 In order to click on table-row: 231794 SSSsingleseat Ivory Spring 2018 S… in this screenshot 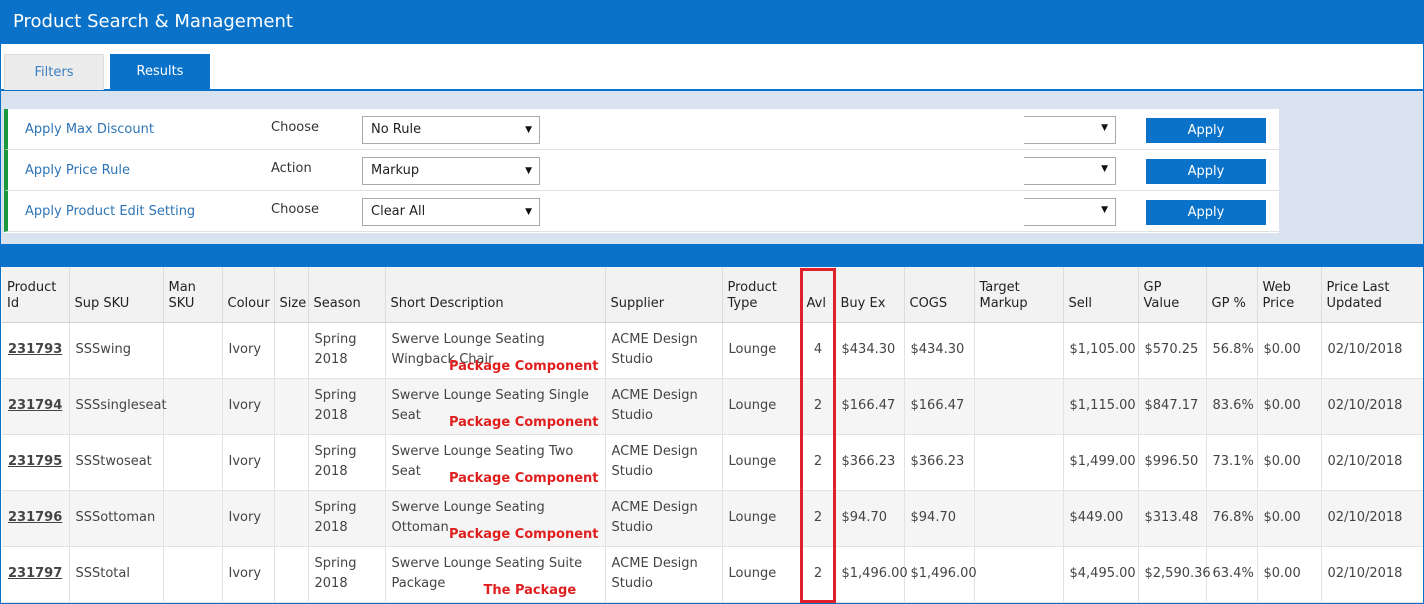, I will do `click(712, 406)`.